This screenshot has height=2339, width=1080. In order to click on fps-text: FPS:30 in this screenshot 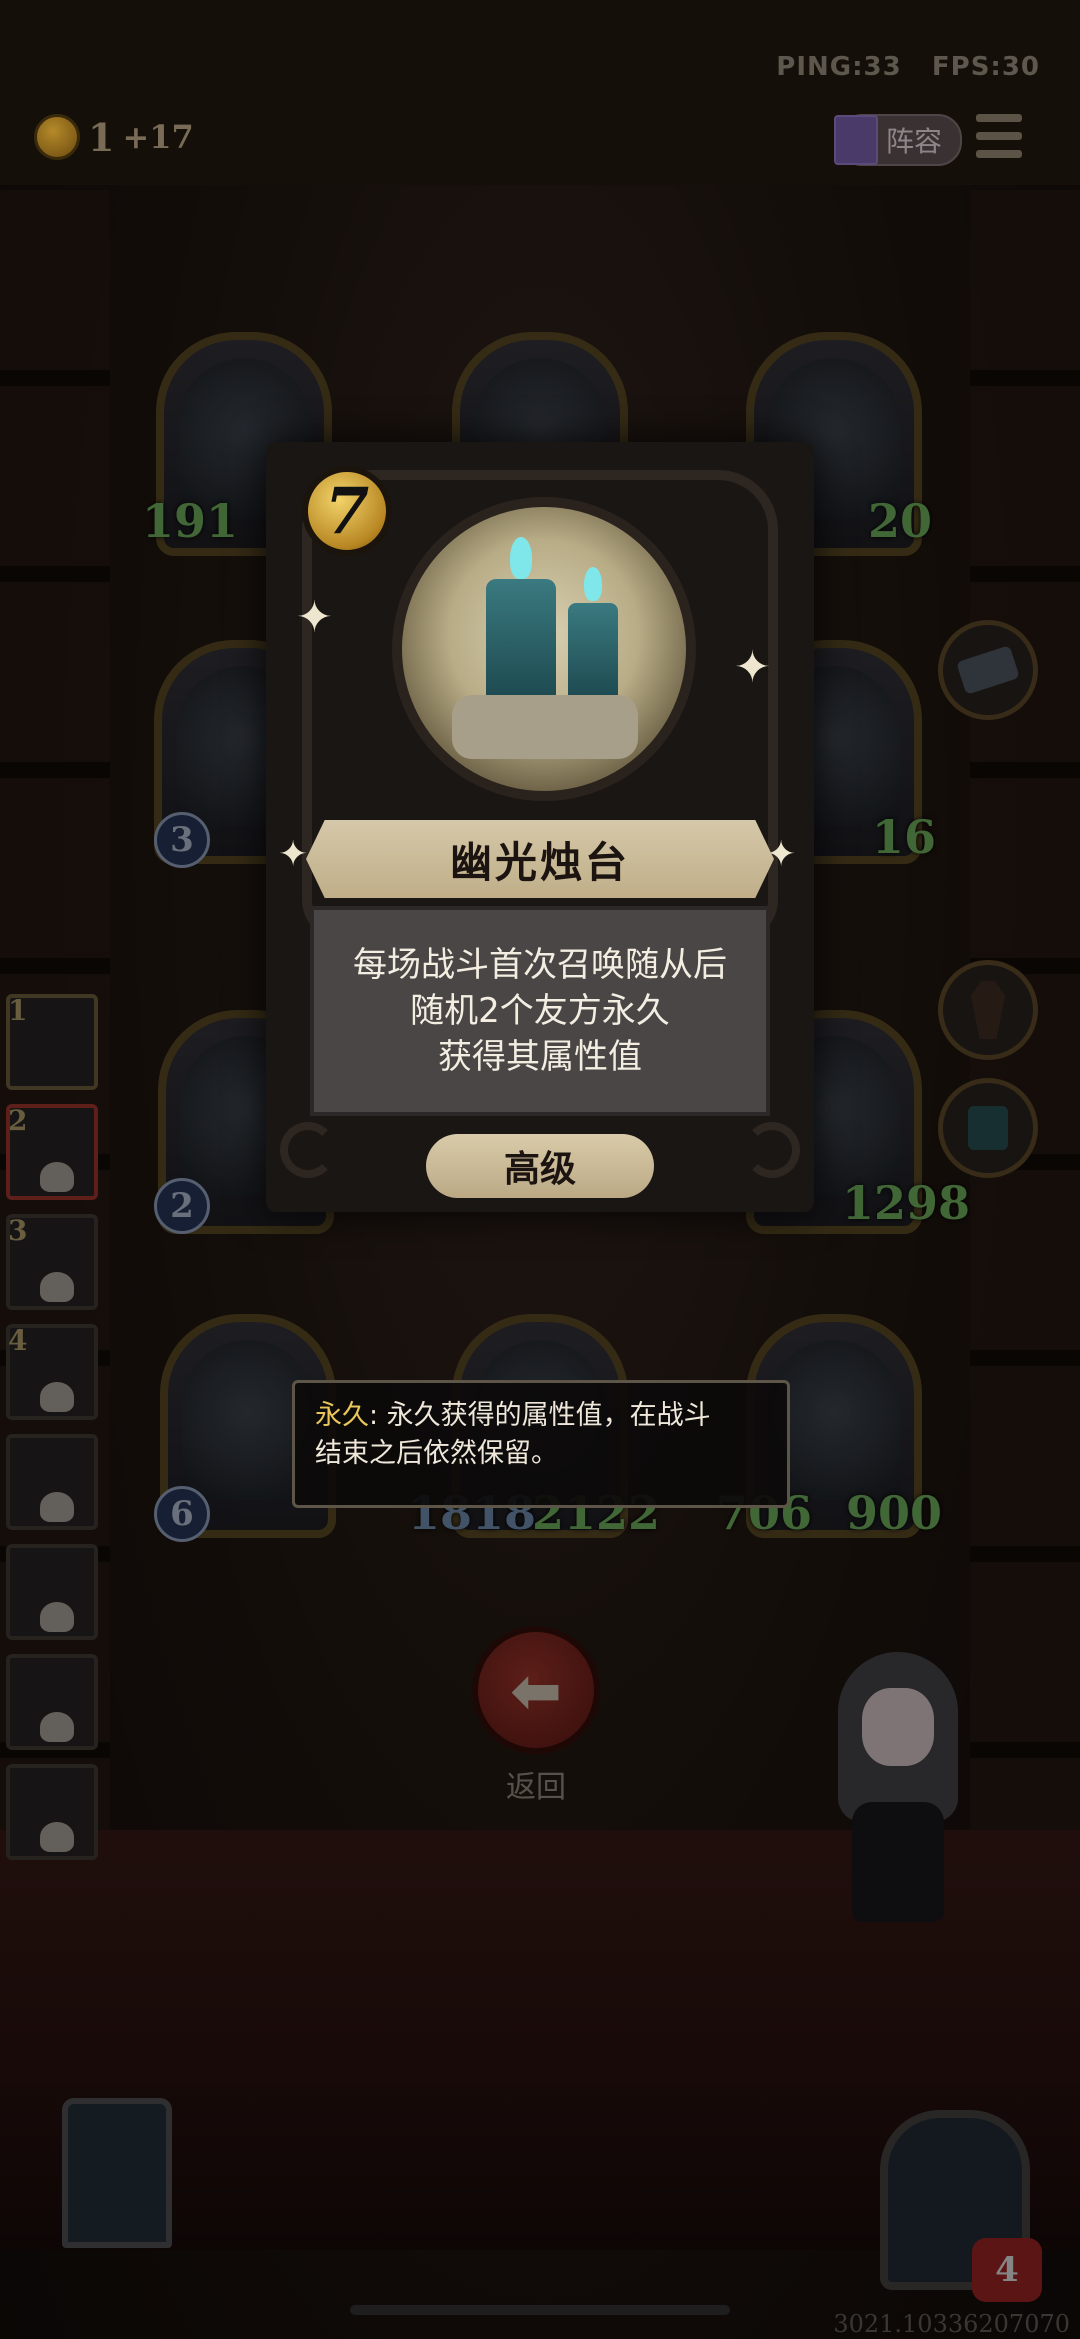, I will do `click(985, 67)`.